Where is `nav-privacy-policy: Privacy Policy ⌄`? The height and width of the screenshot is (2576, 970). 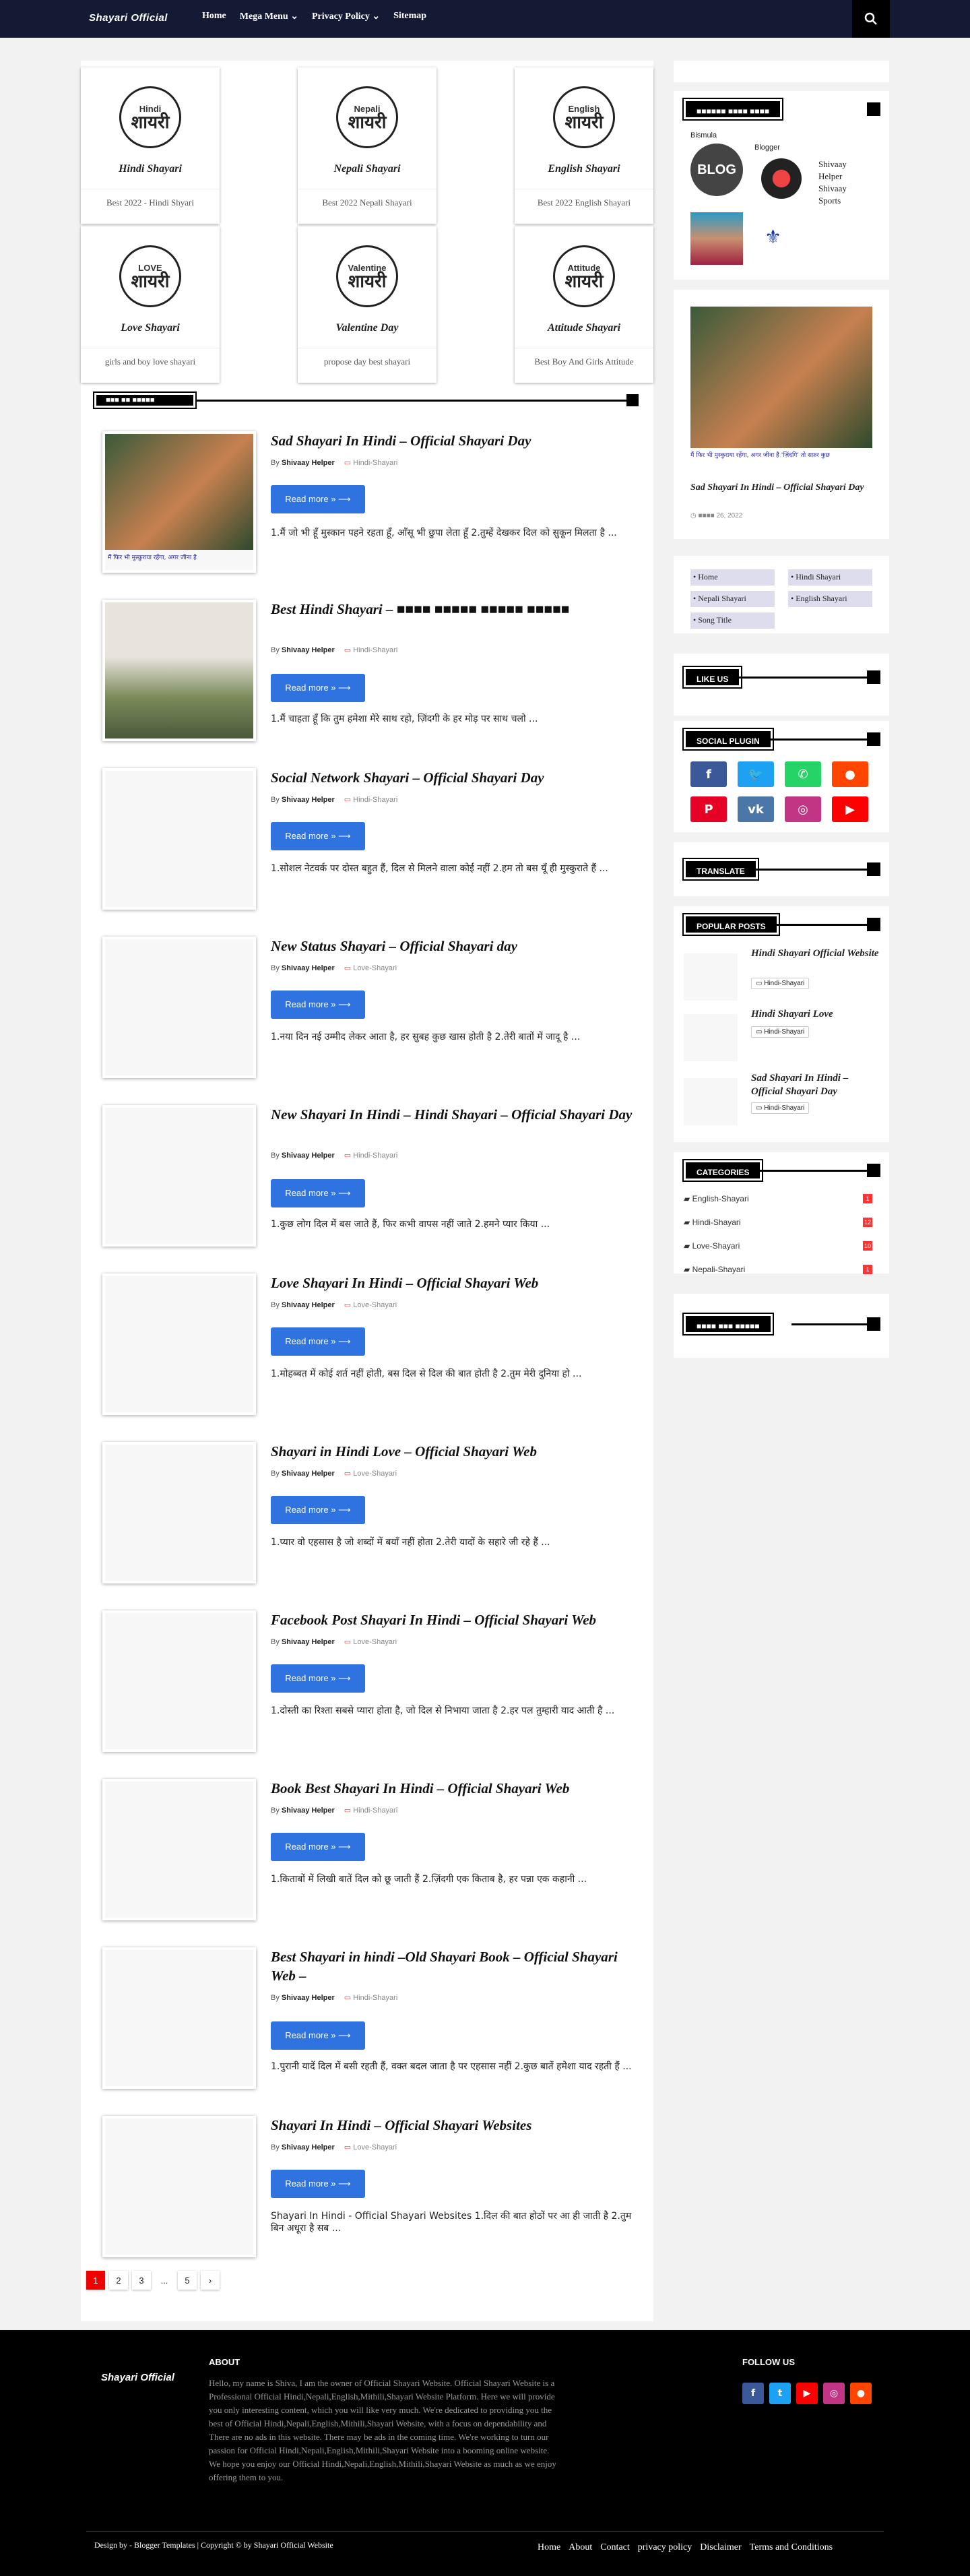 nav-privacy-policy: Privacy Policy ⌄ is located at coordinates (346, 16).